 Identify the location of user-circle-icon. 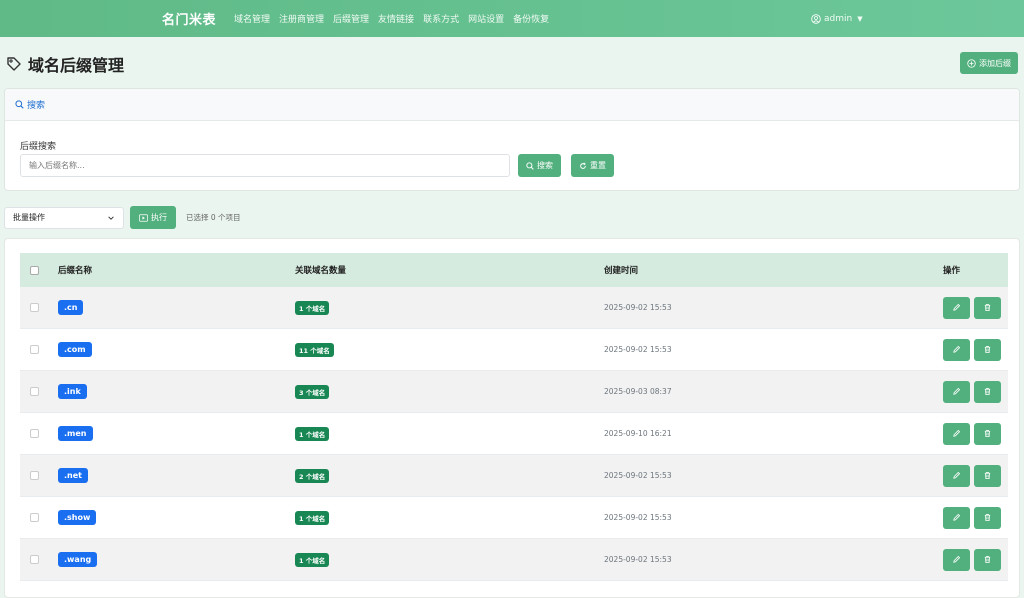
(816, 18).